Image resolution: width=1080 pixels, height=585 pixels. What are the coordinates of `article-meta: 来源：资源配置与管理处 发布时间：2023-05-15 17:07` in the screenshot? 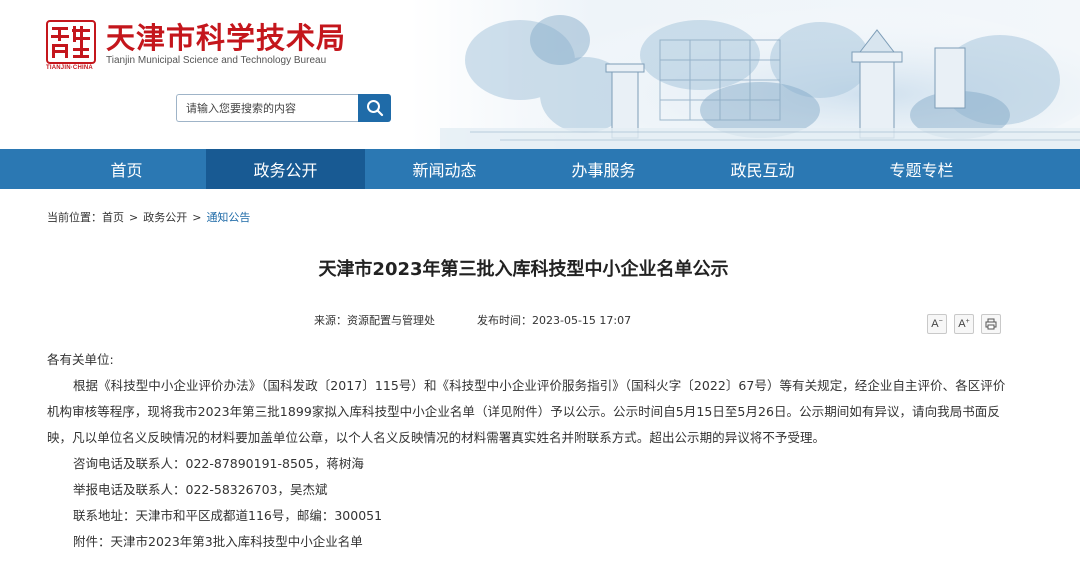 It's located at (472, 320).